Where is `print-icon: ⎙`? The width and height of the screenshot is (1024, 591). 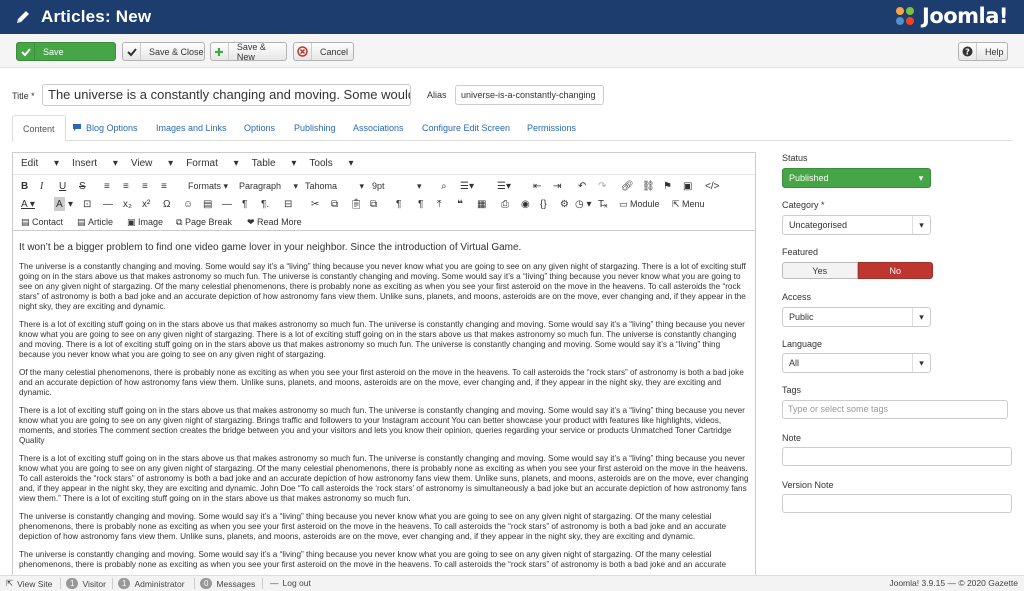
print-icon: ⎙ is located at coordinates (505, 204).